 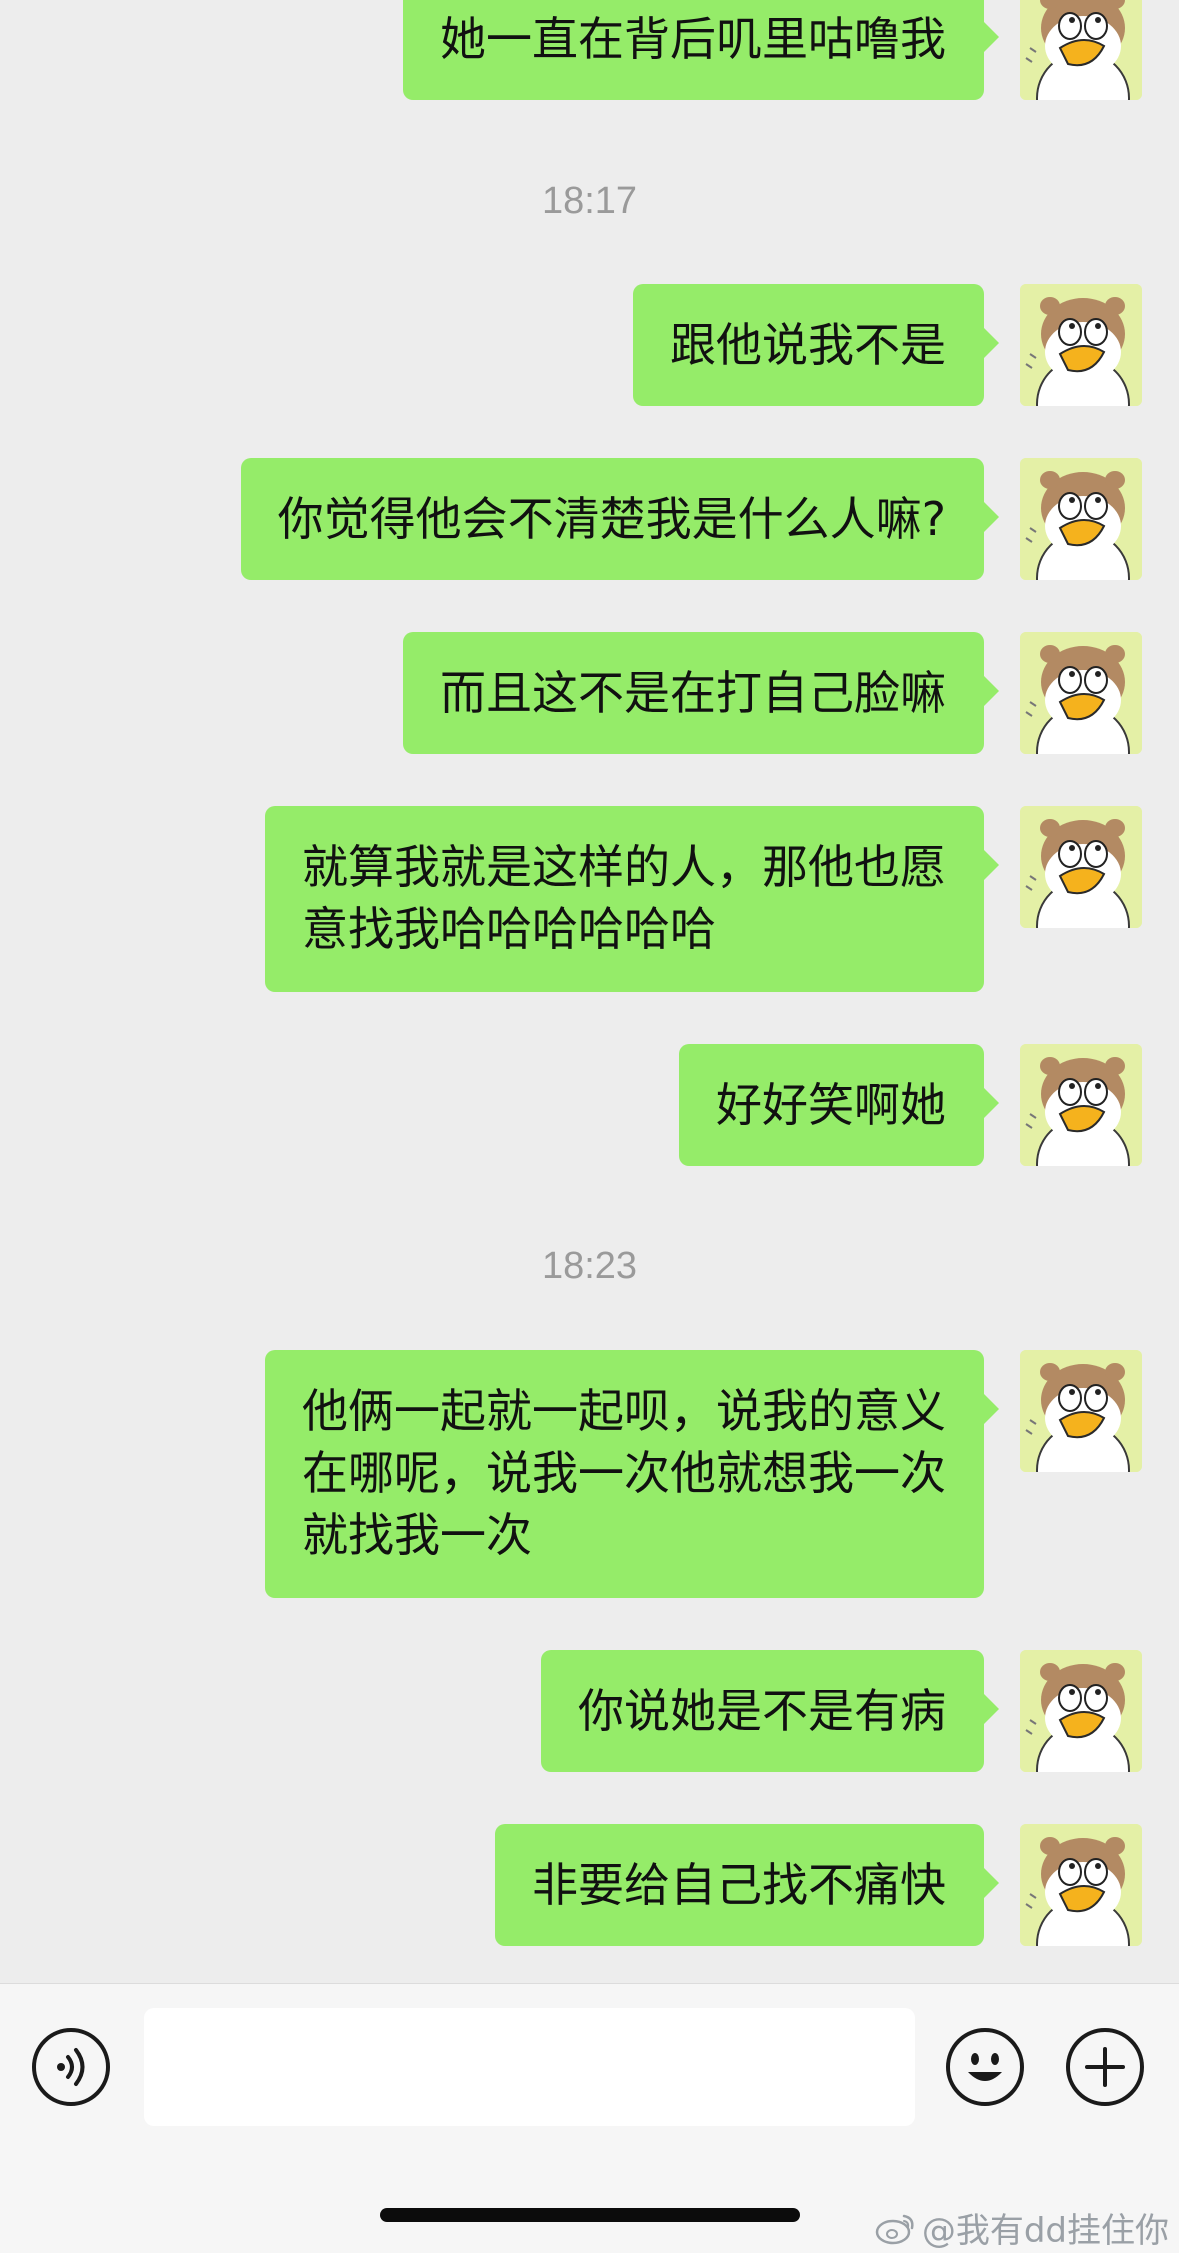 I want to click on message-row: 他俩一起就一起呗，说我的意义 在哪呢，说我一次他就想我一次 就找我一次, so click(x=589, y=1474).